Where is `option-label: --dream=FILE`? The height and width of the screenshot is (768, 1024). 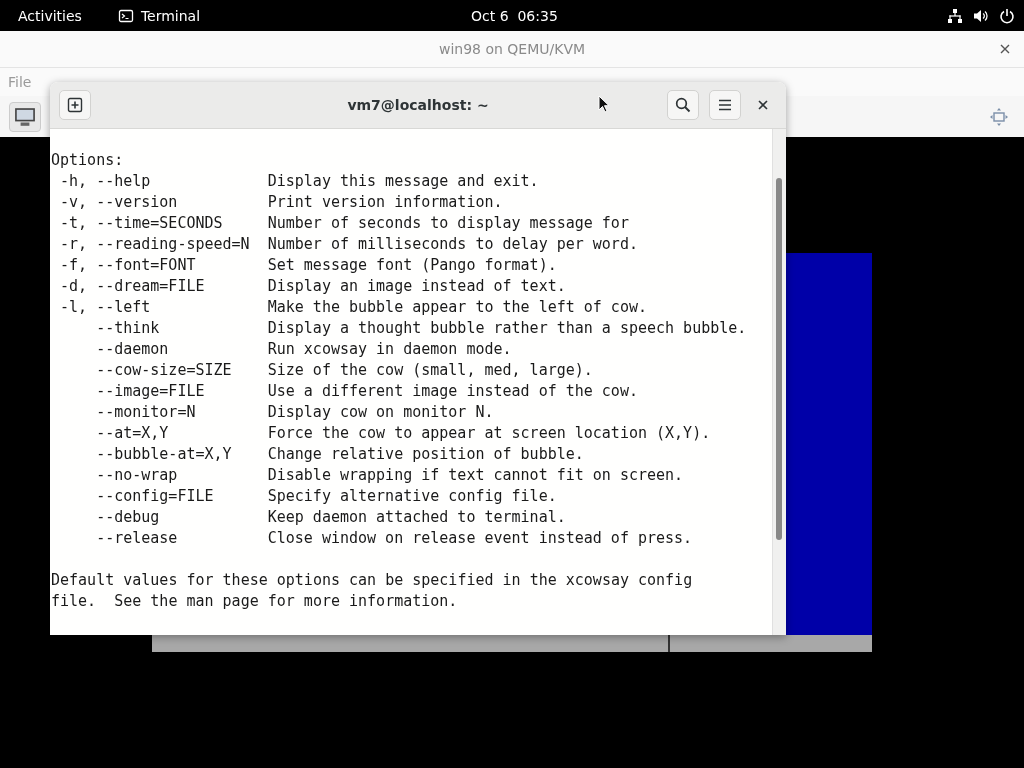
option-label: --dream=FILE is located at coordinates (150, 286).